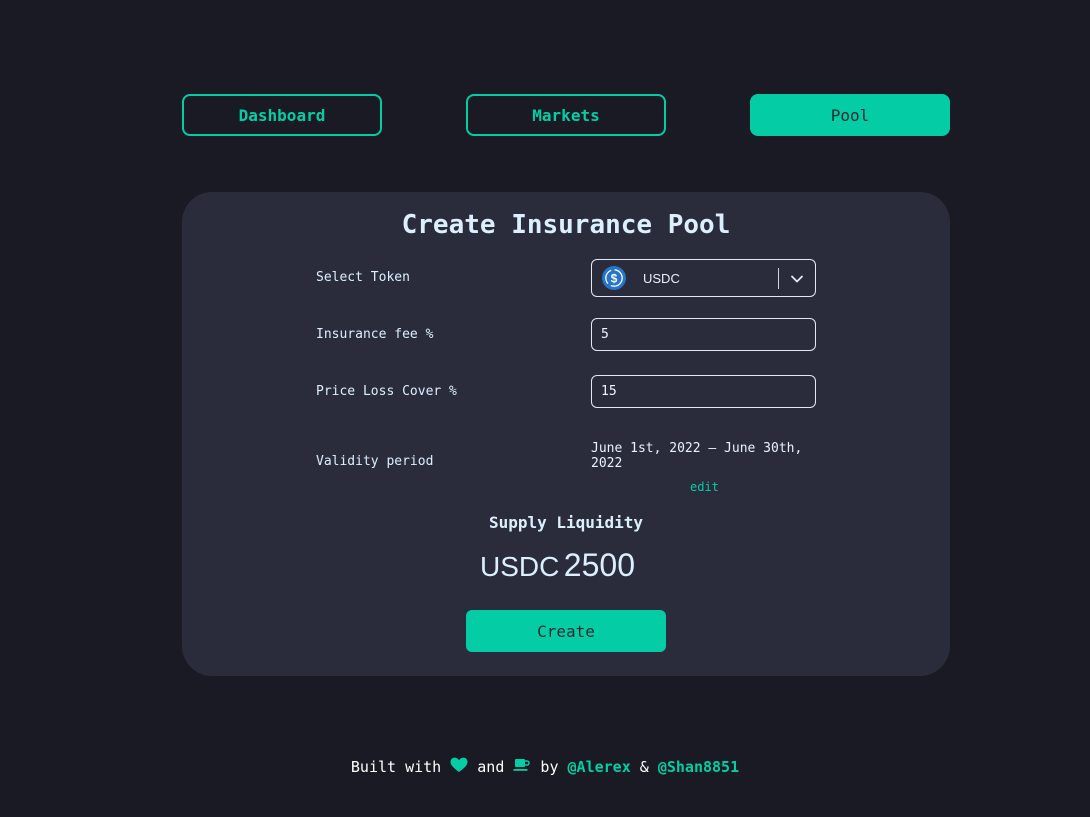  Describe the element at coordinates (850, 115) in the screenshot. I see `nav-pool-button: Pool` at that location.